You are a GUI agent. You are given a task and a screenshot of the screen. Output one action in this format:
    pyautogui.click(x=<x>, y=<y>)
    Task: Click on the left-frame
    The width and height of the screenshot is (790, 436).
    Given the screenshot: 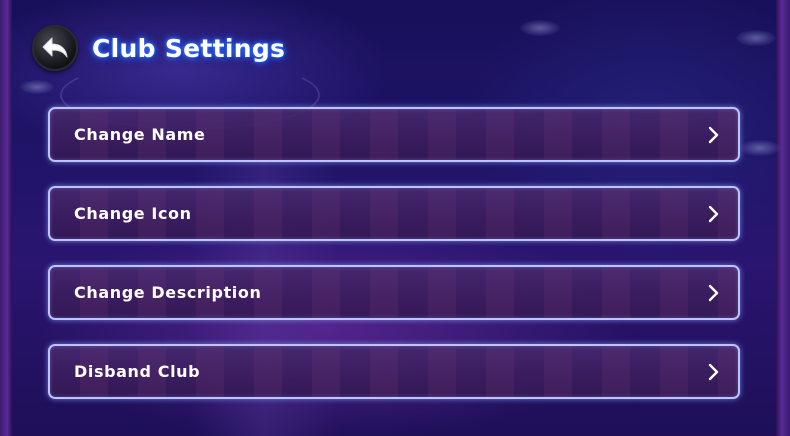 What is the action you would take?
    pyautogui.click(x=6, y=218)
    